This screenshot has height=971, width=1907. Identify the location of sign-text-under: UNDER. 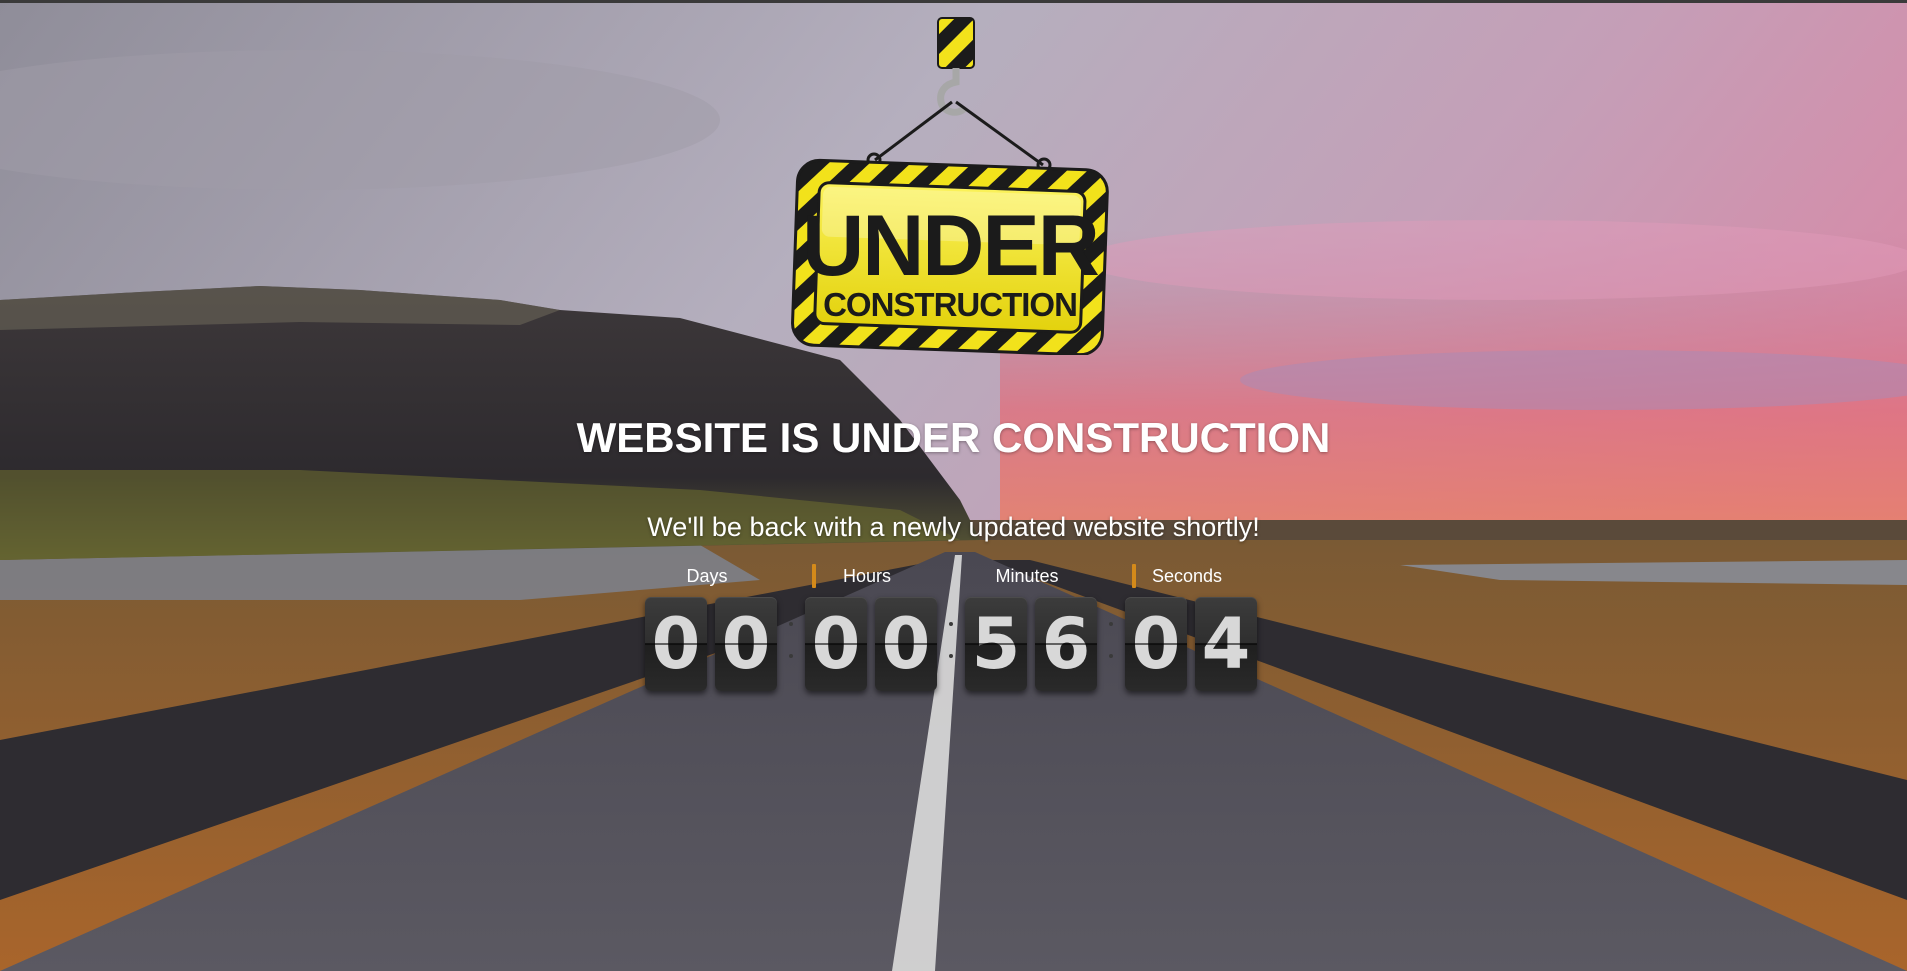
(951, 246).